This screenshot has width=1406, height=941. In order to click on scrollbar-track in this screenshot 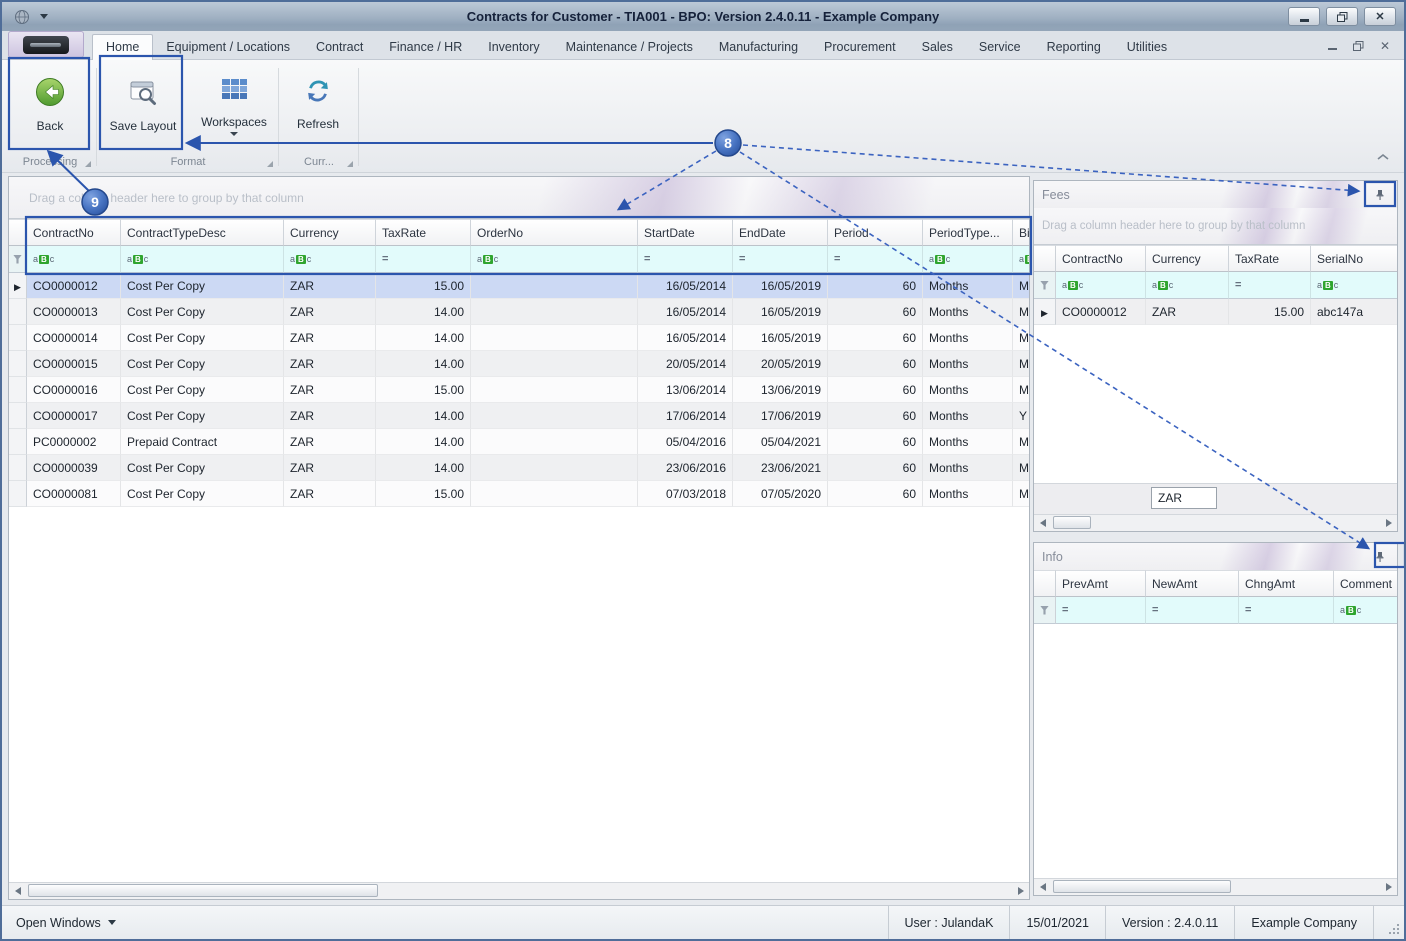, I will do `click(519, 891)`.